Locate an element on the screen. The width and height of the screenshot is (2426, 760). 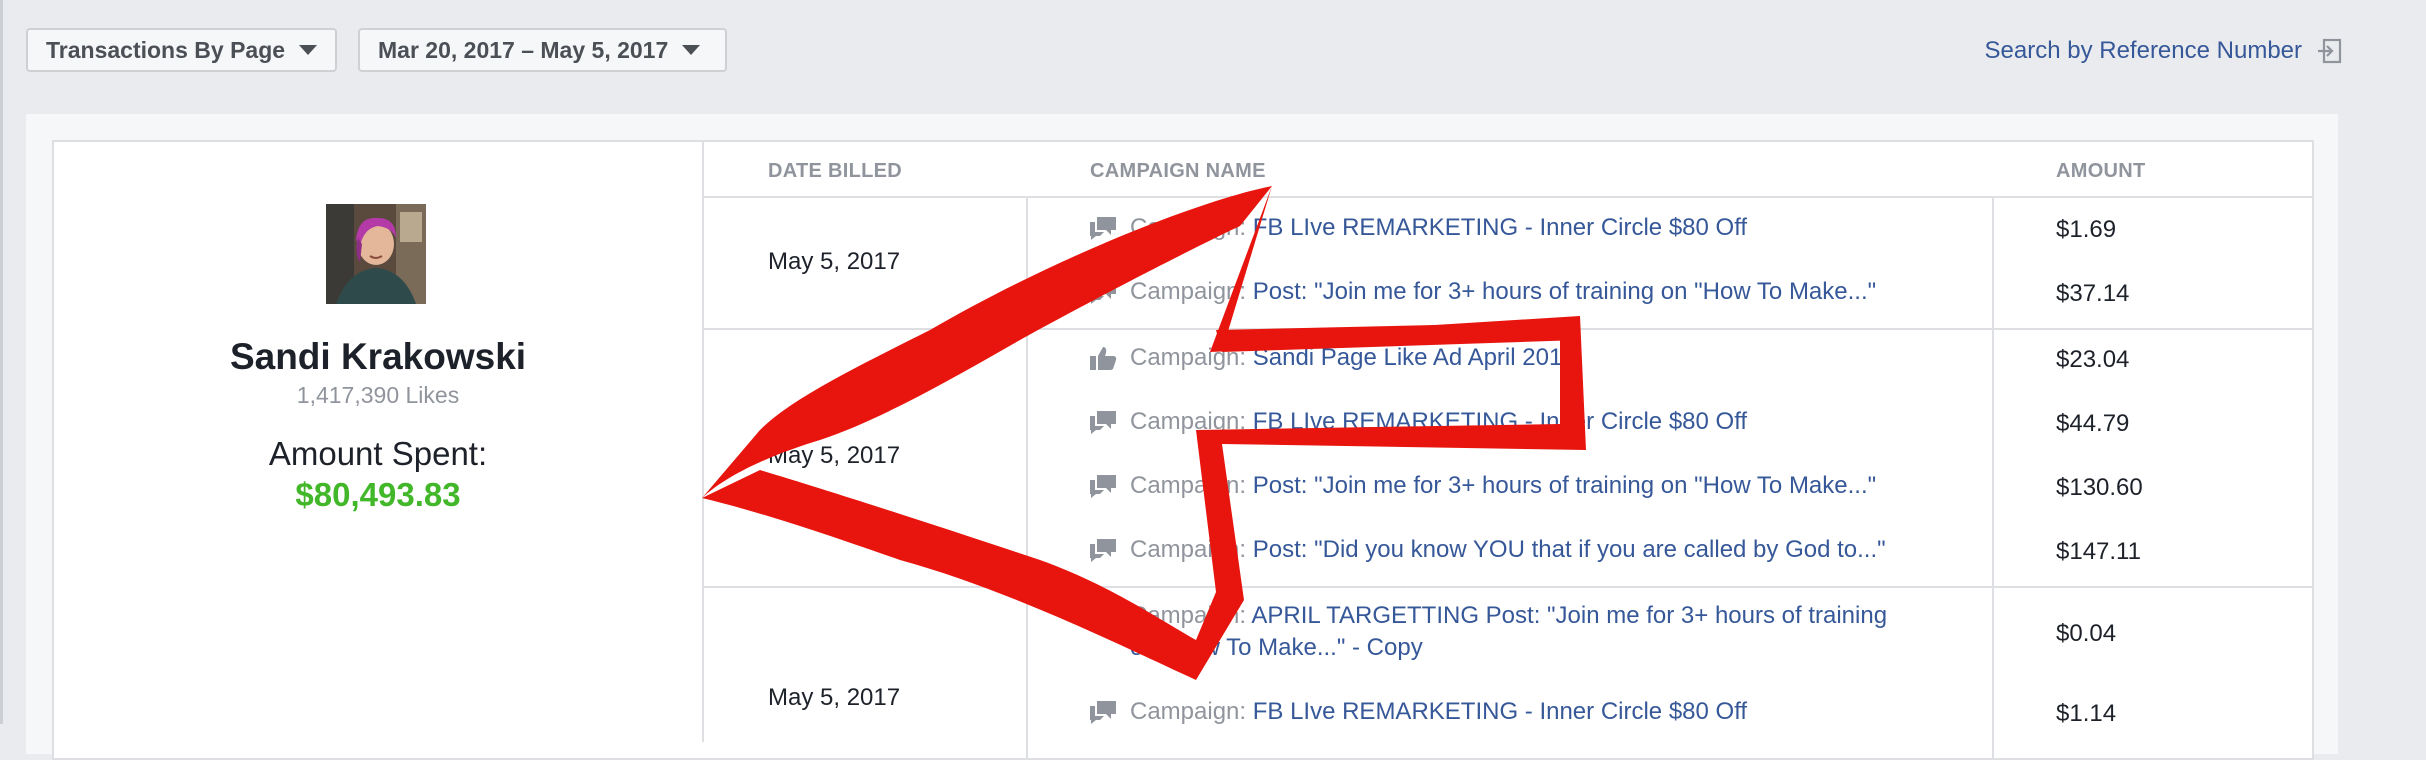
window-left-border is located at coordinates (1, 362).